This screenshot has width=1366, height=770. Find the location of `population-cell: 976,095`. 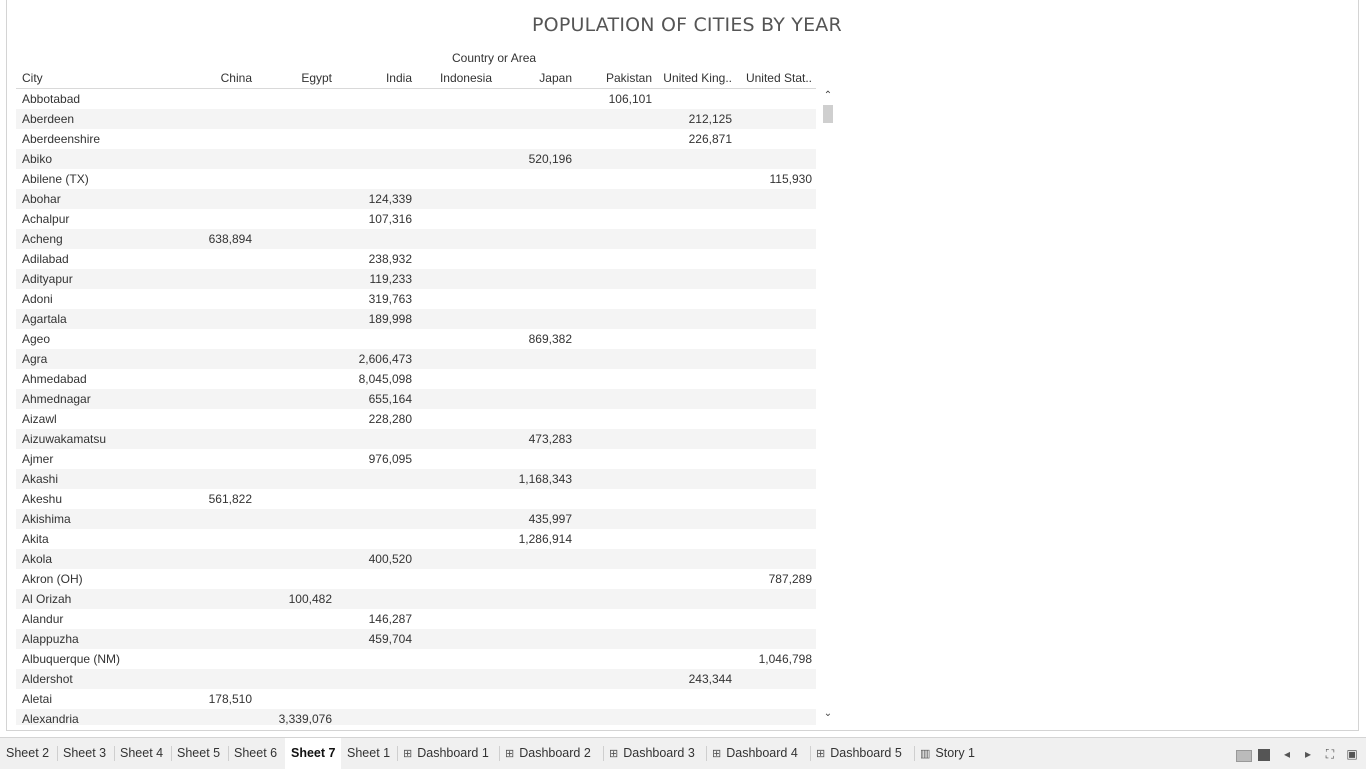

population-cell: 976,095 is located at coordinates (372, 459).